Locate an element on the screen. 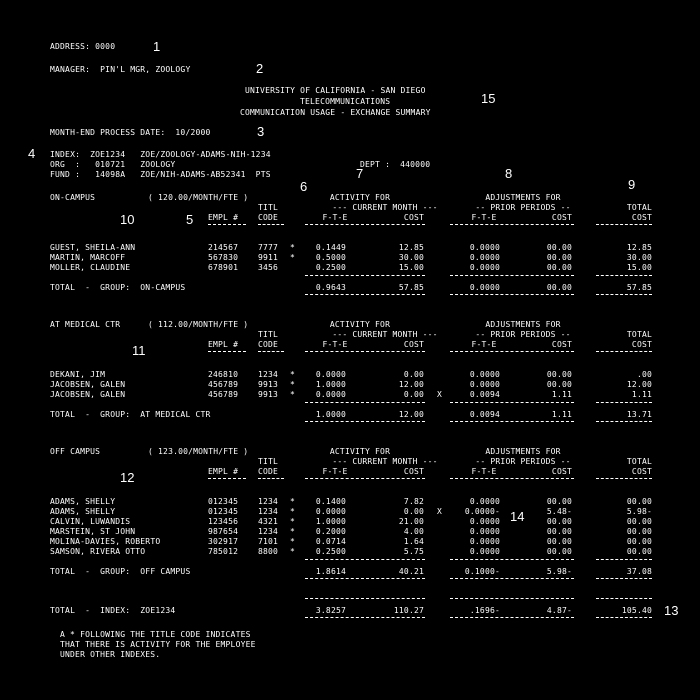 The height and width of the screenshot is (700, 700). group-total-adj-cost: 1.11 is located at coordinates (561, 414).